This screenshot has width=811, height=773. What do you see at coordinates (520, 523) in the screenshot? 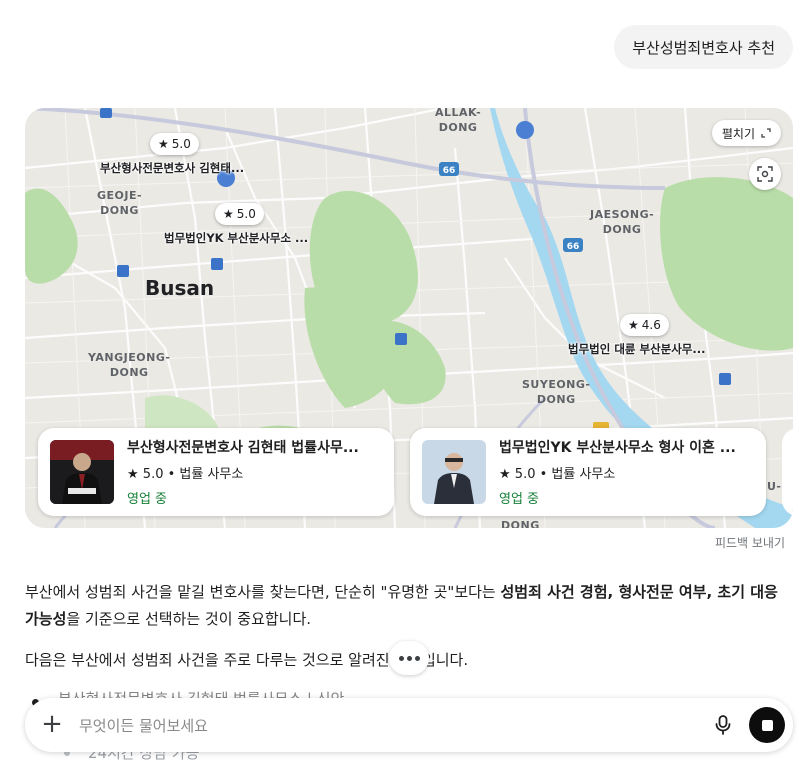
I see `area-label-dong: DONG` at bounding box center [520, 523].